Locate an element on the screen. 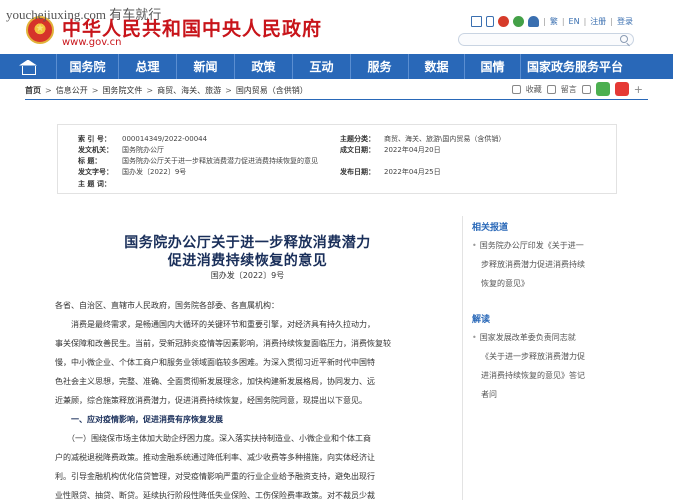  article-title-line-1: 国务院办公厅关于进一步释放消费潜力 is located at coordinates (247, 243).